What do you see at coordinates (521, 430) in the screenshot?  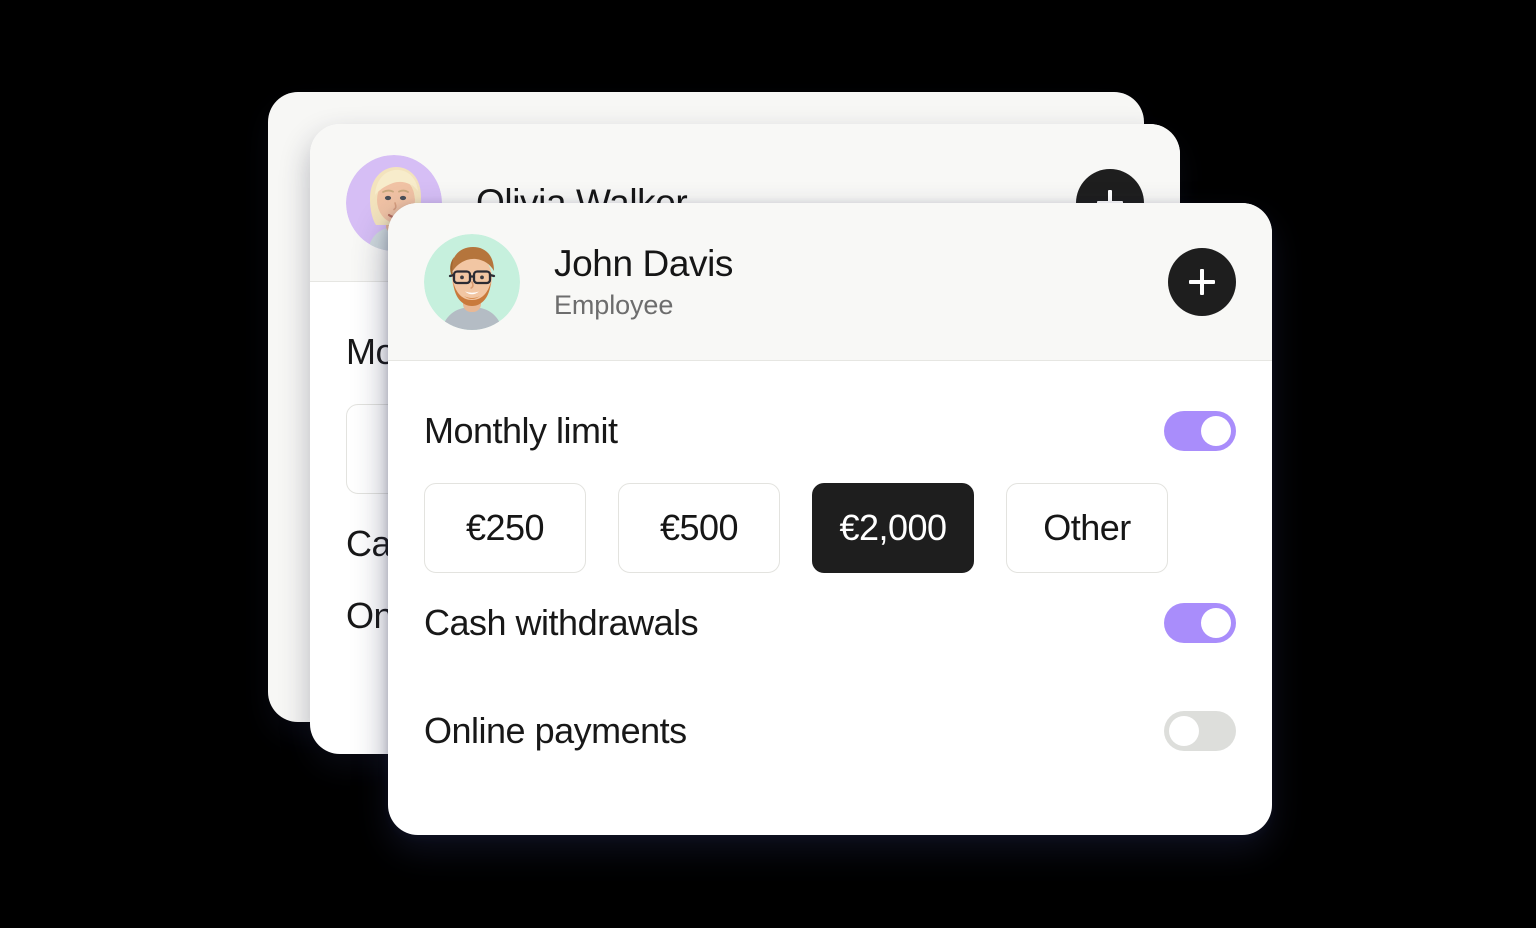 I see `setting-label-monthly-limit: Monthly limit` at bounding box center [521, 430].